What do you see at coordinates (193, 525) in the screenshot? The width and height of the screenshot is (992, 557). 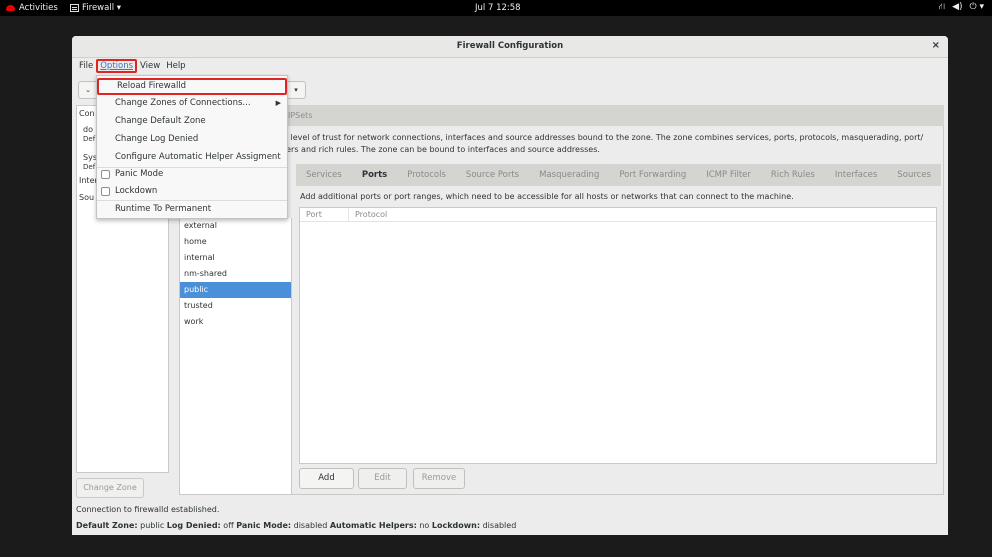 I see `log-denied-label: Log Denied:` at bounding box center [193, 525].